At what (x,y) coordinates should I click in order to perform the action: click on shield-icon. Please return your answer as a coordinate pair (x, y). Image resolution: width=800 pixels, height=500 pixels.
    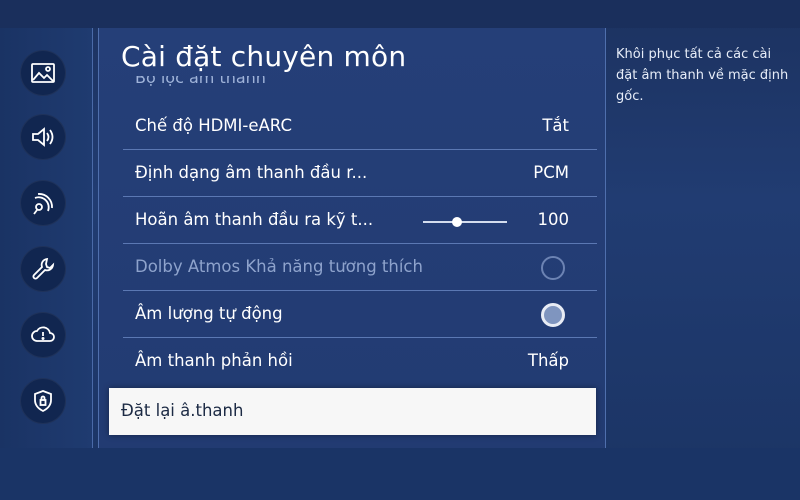
    Looking at the image, I should click on (43, 401).